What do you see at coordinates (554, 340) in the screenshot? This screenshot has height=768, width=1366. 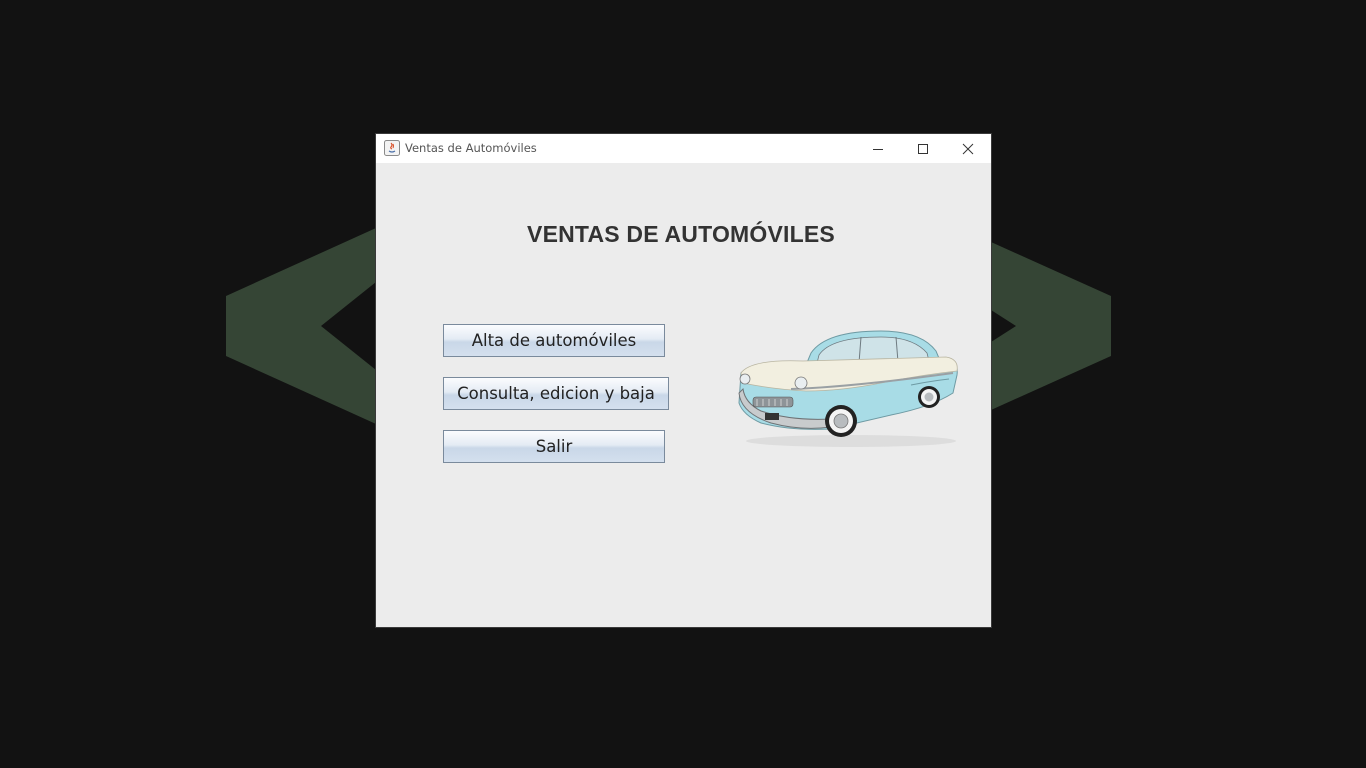 I see `alta-automoviles-button: Alta de automóviles` at bounding box center [554, 340].